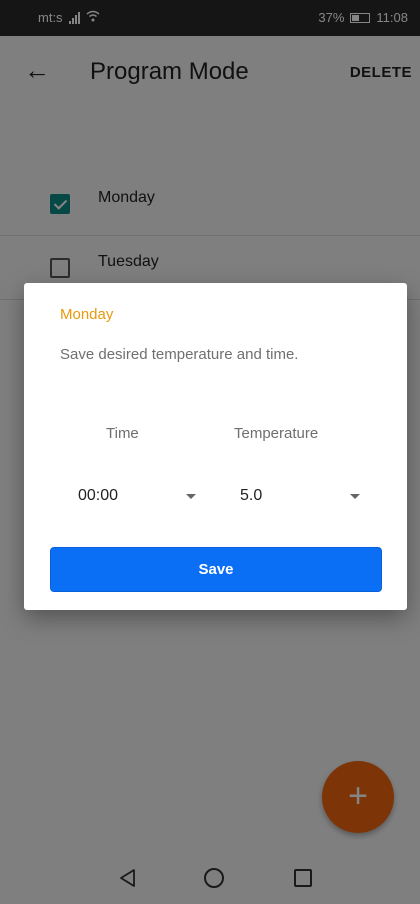  What do you see at coordinates (251, 495) in the screenshot?
I see `temperature-value: 5.0` at bounding box center [251, 495].